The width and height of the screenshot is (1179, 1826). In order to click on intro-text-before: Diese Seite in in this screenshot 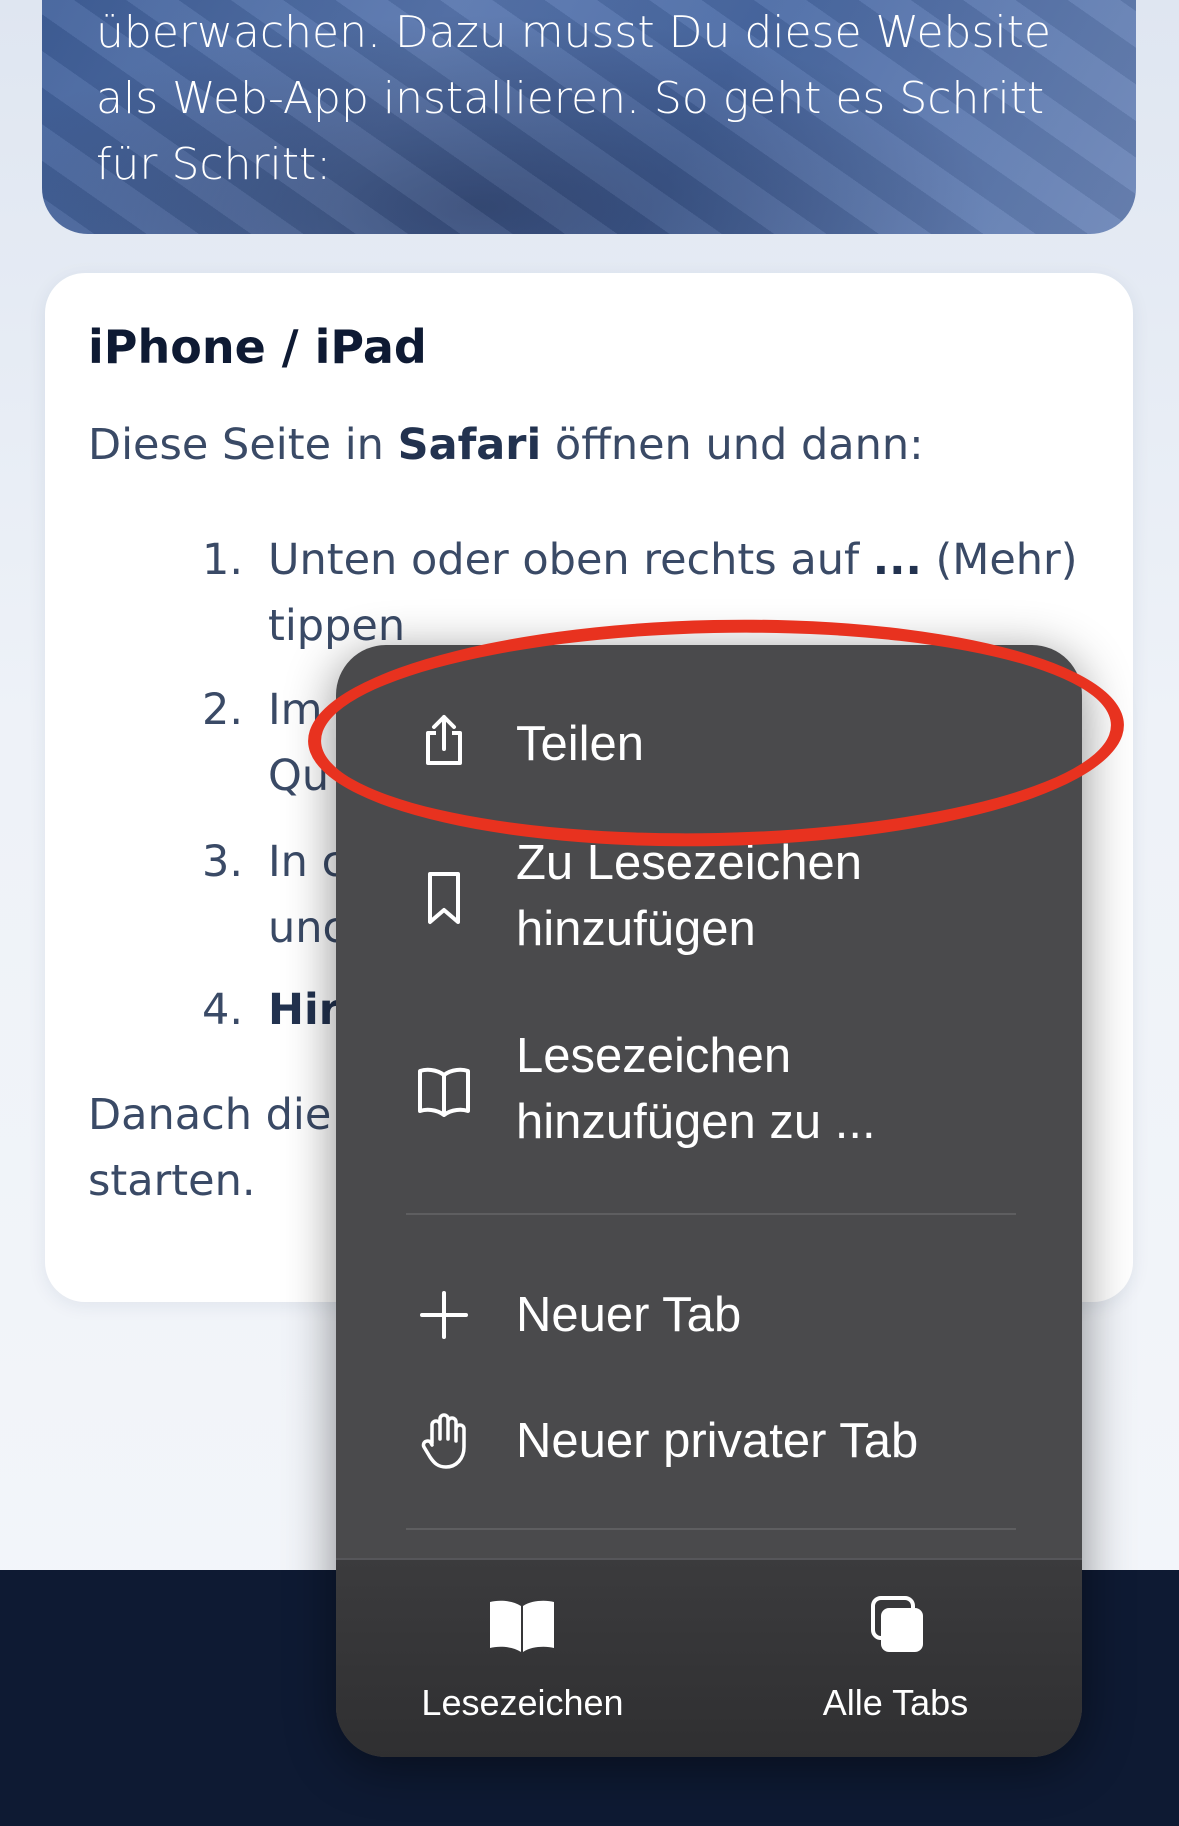, I will do `click(243, 445)`.